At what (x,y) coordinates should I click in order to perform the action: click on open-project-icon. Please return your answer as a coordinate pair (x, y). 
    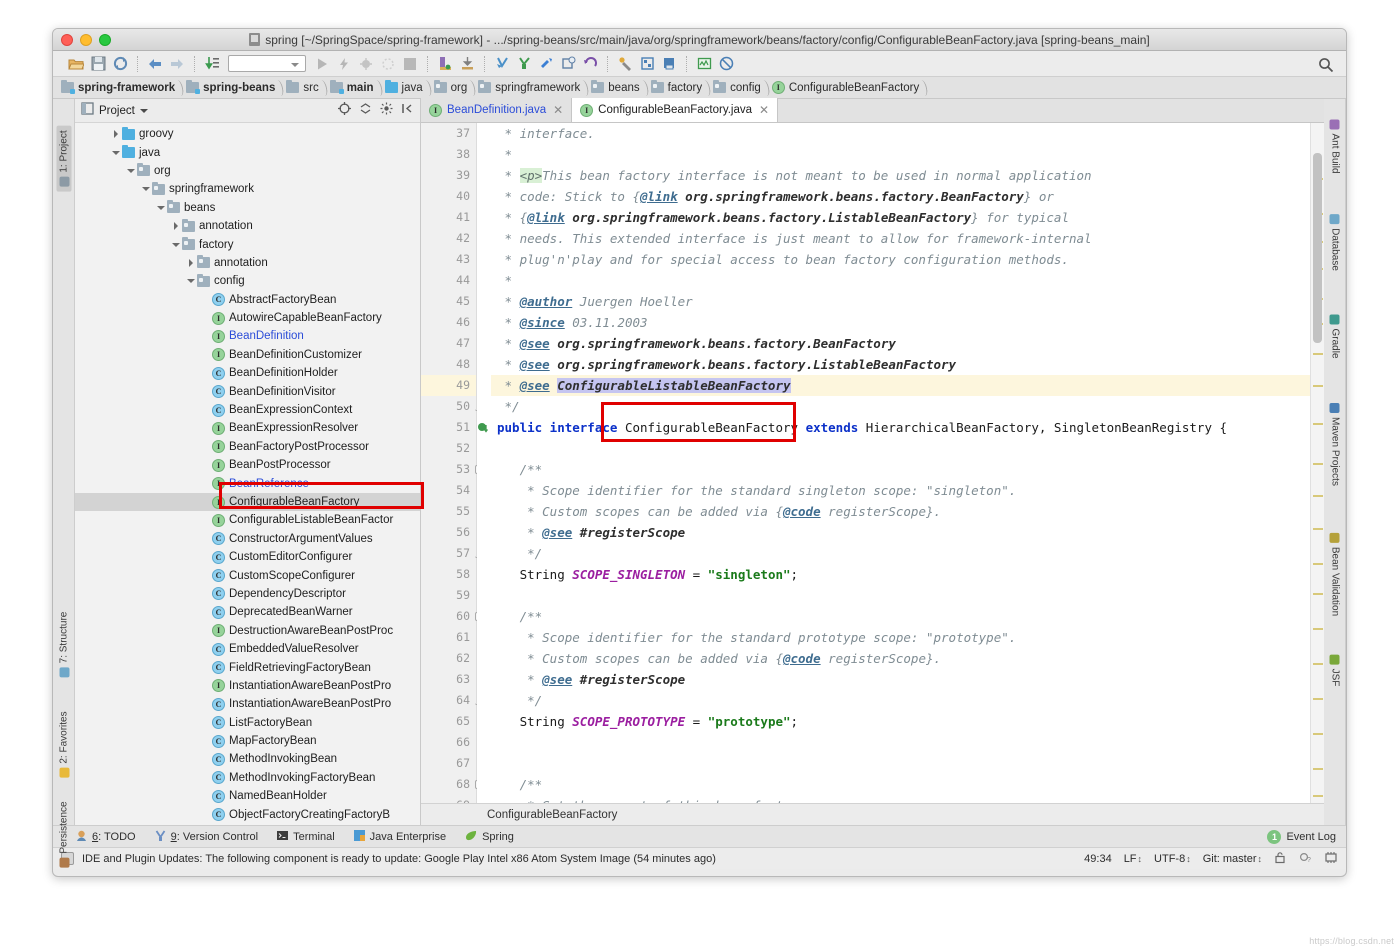
    Looking at the image, I should click on (76, 64).